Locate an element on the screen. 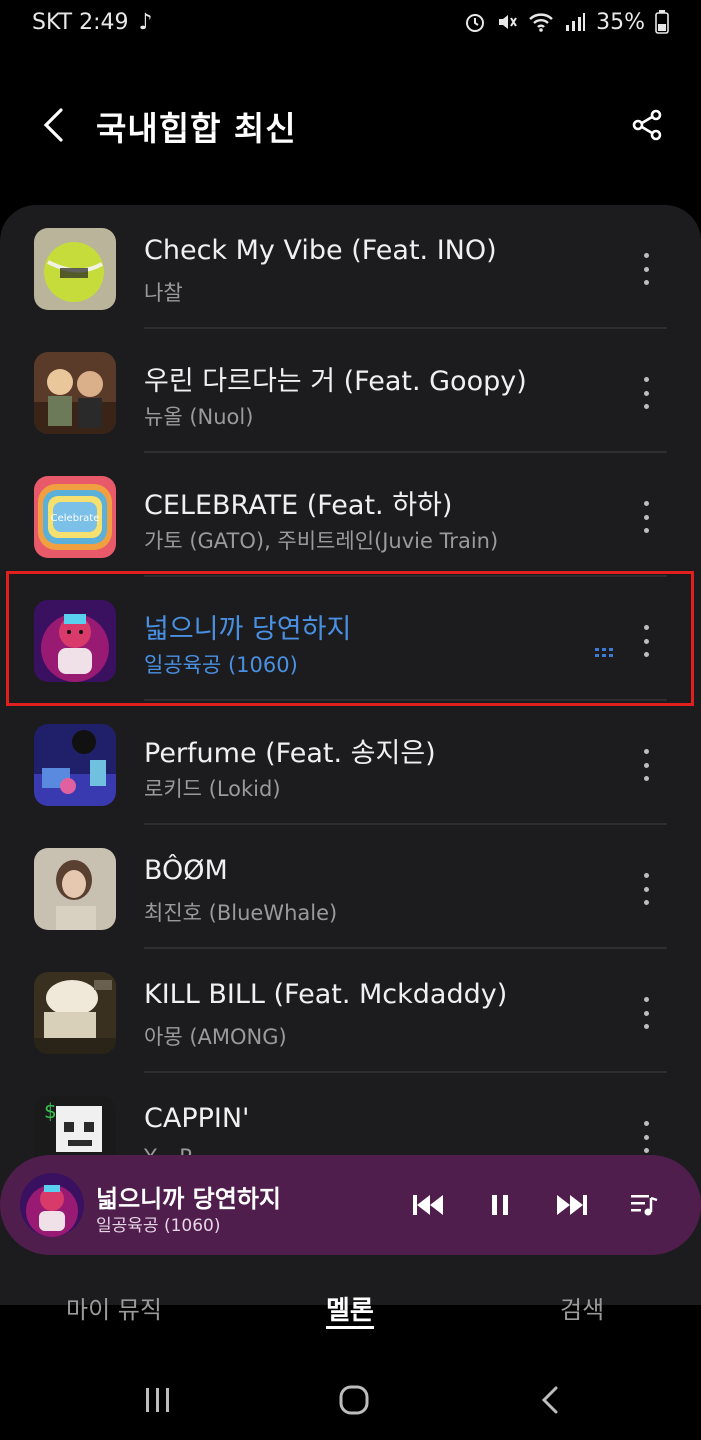  track-row: Perfume (Feat. 송지은) 로키드 (Lokid) is located at coordinates (350, 763).